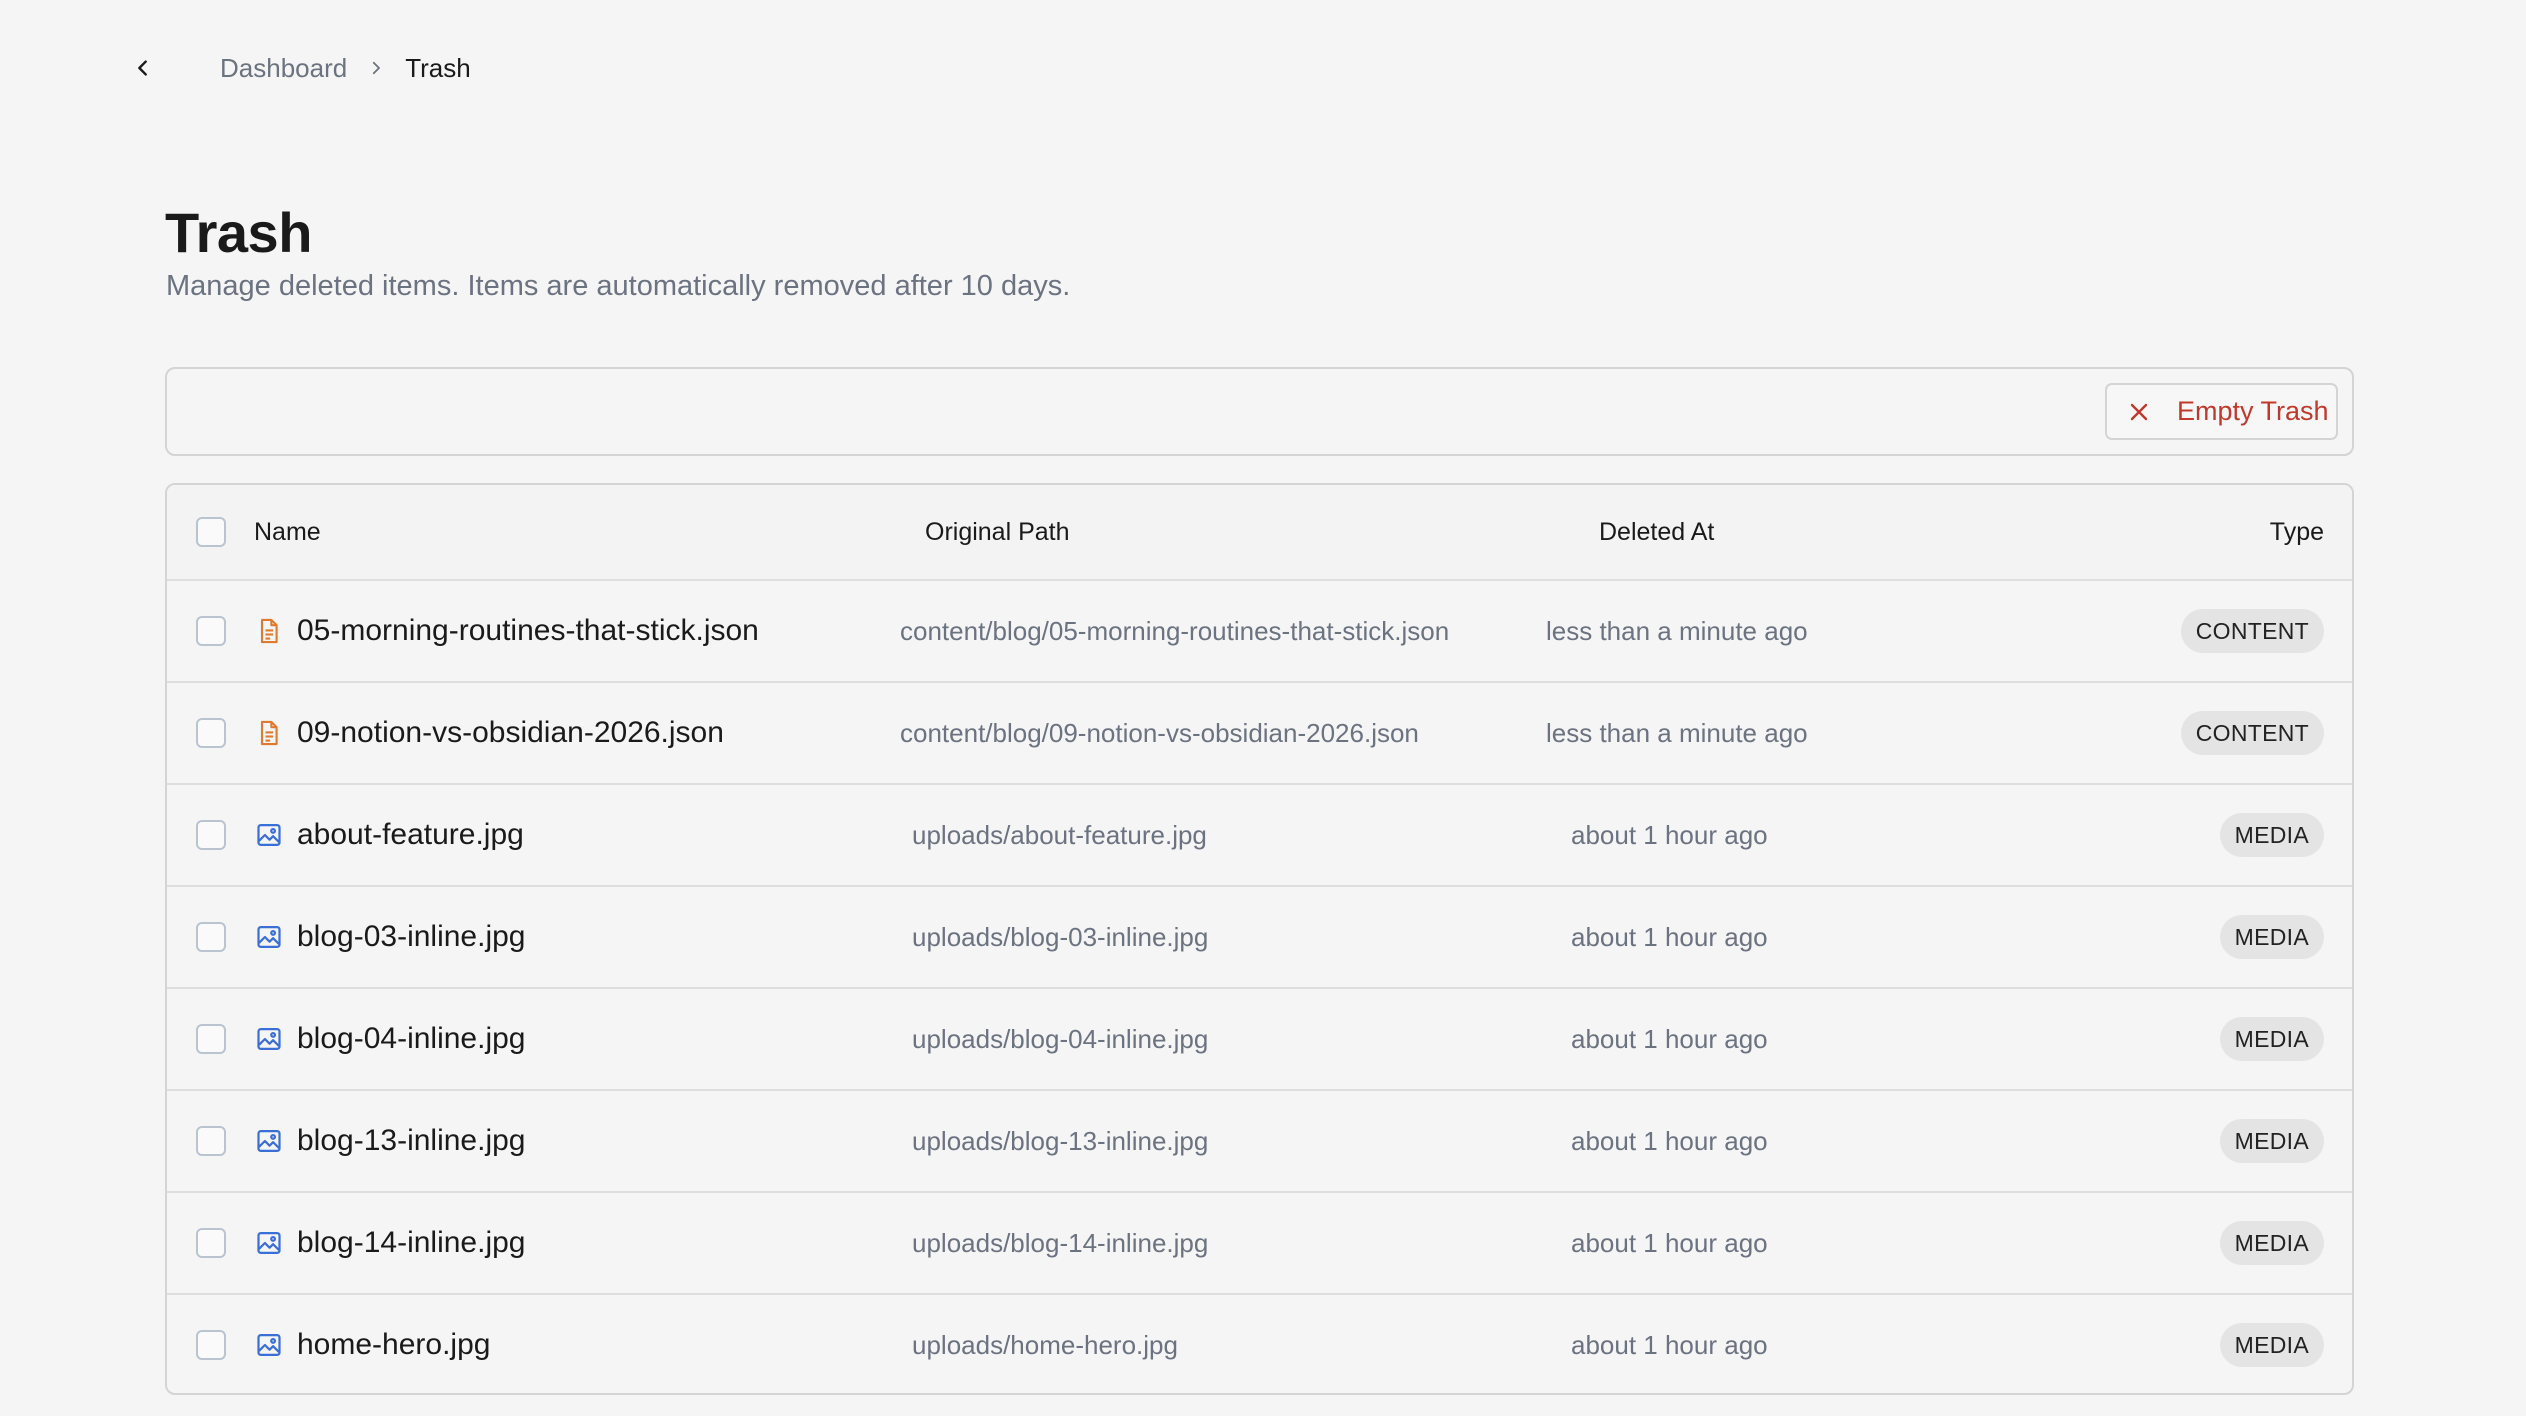 Image resolution: width=2526 pixels, height=1416 pixels. I want to click on column-header-name: Name, so click(287, 532).